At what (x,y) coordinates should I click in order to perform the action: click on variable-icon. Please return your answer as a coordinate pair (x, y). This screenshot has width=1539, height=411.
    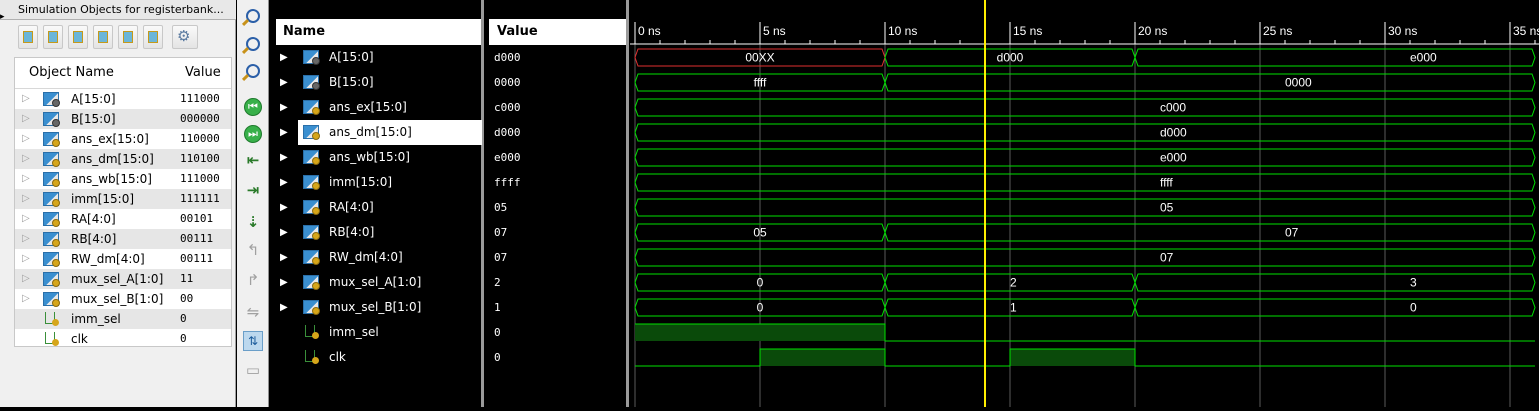
    Looking at the image, I should click on (153, 37).